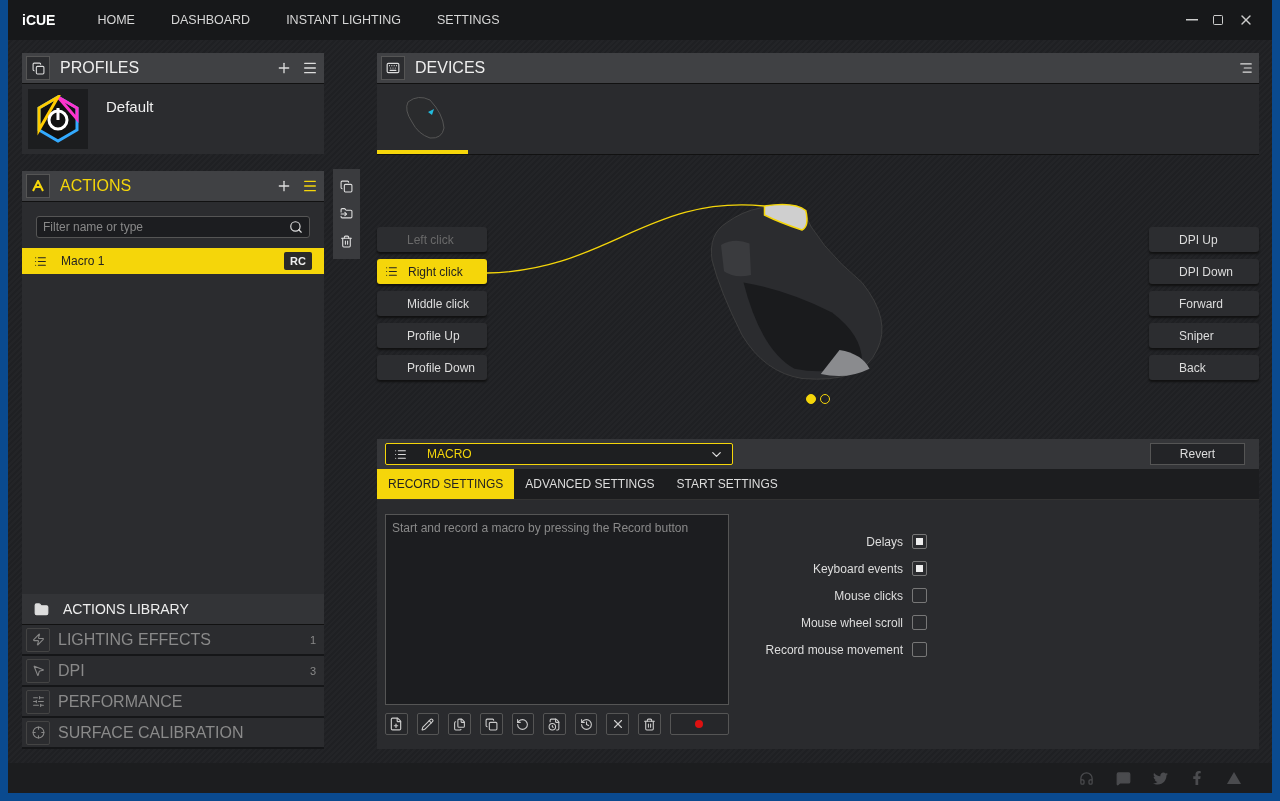  I want to click on crosshair-icon, so click(38, 732).